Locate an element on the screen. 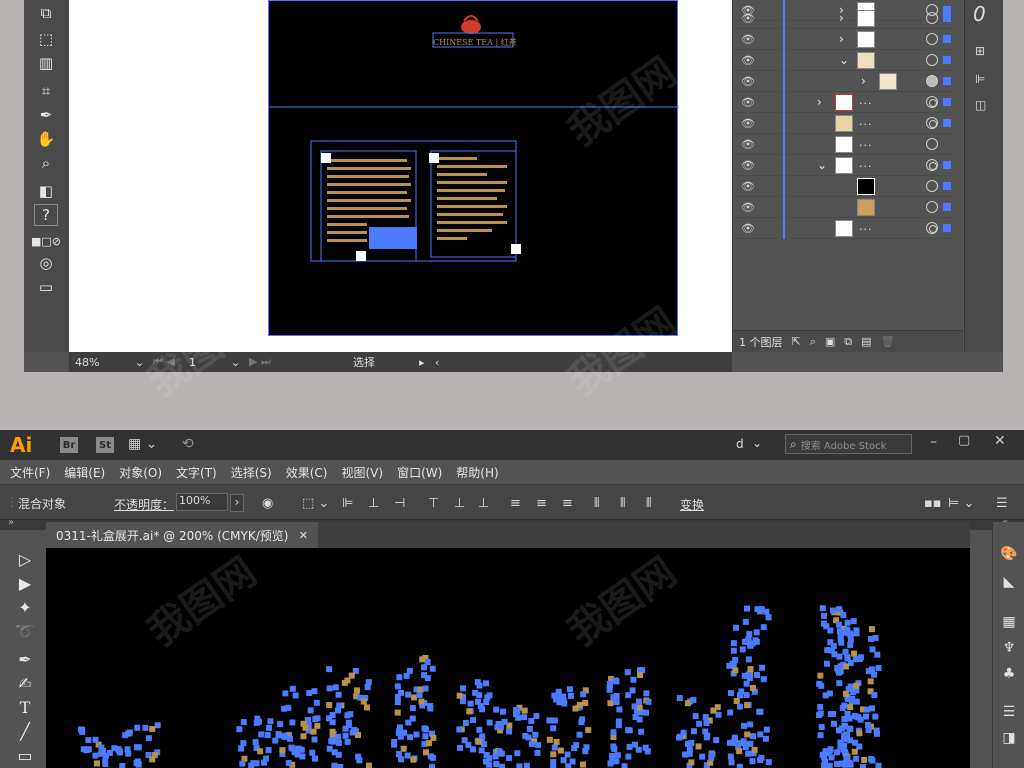 This screenshot has width=1024, height=768. help-icon: ? is located at coordinates (46, 215).